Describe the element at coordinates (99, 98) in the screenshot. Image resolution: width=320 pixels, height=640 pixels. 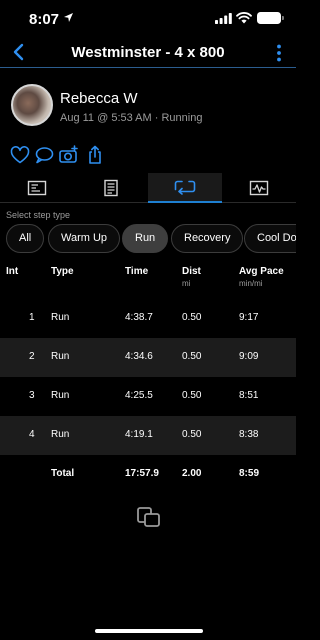
I see `user-name: Rebecca W` at that location.